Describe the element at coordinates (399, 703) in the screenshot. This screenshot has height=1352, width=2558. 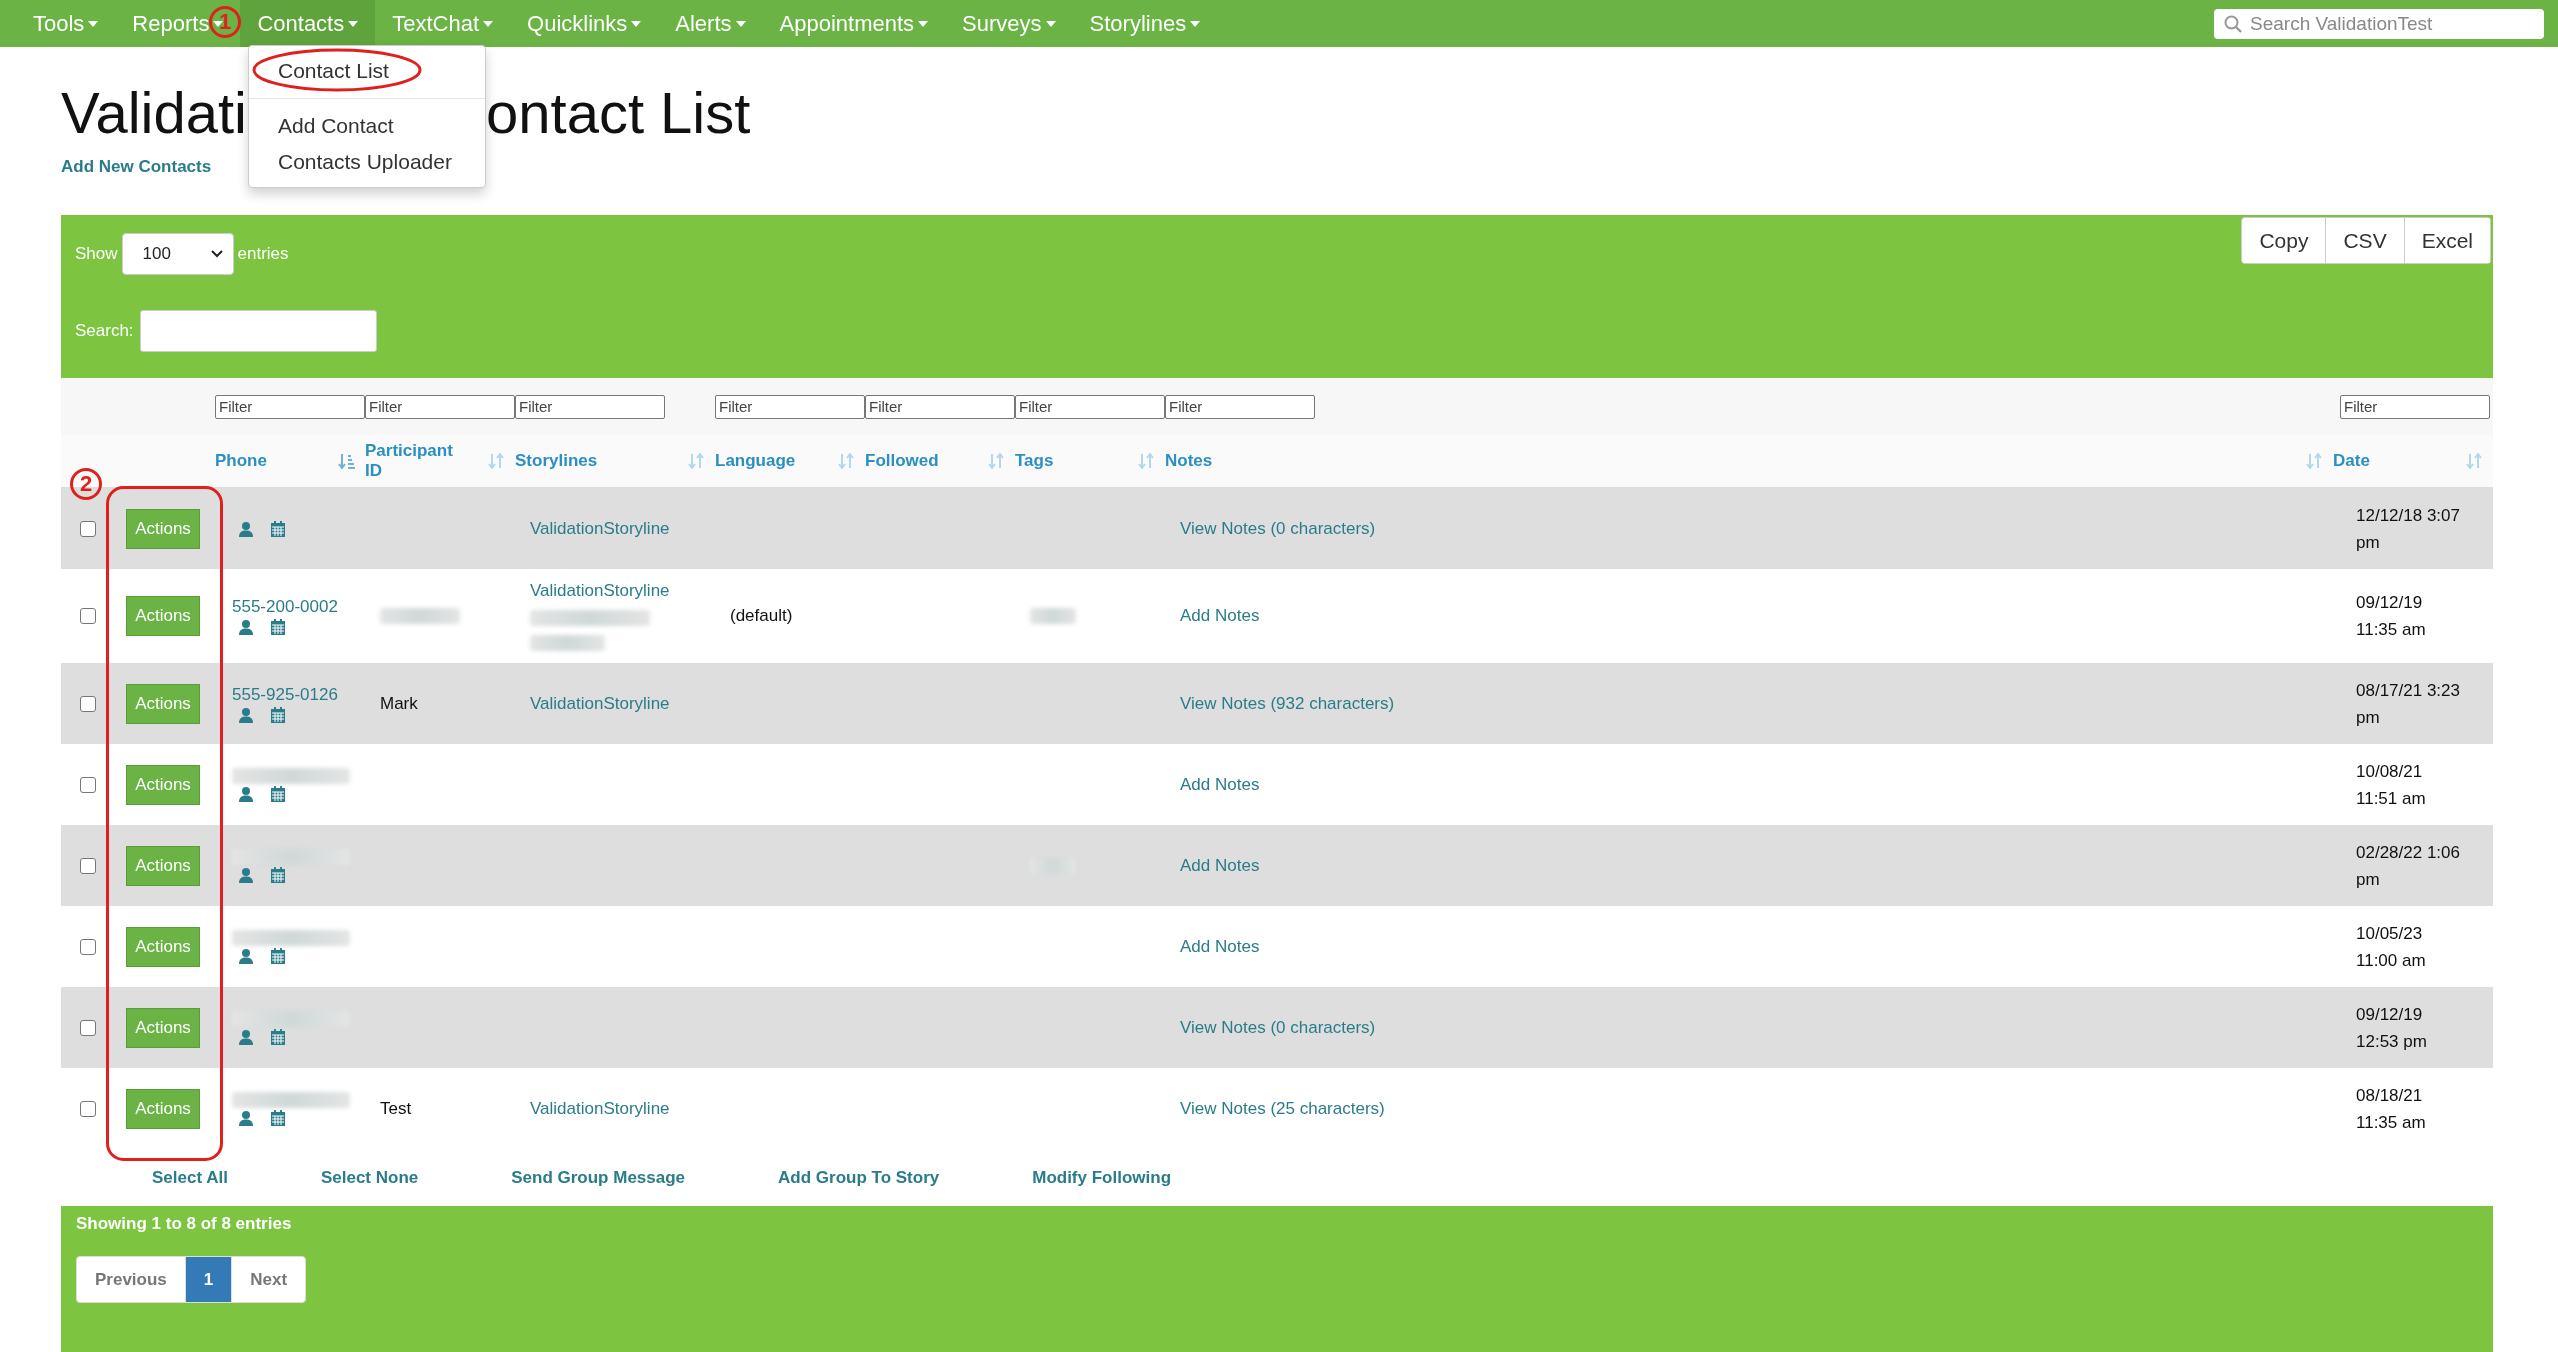
I see `table-cell: Mark` at that location.